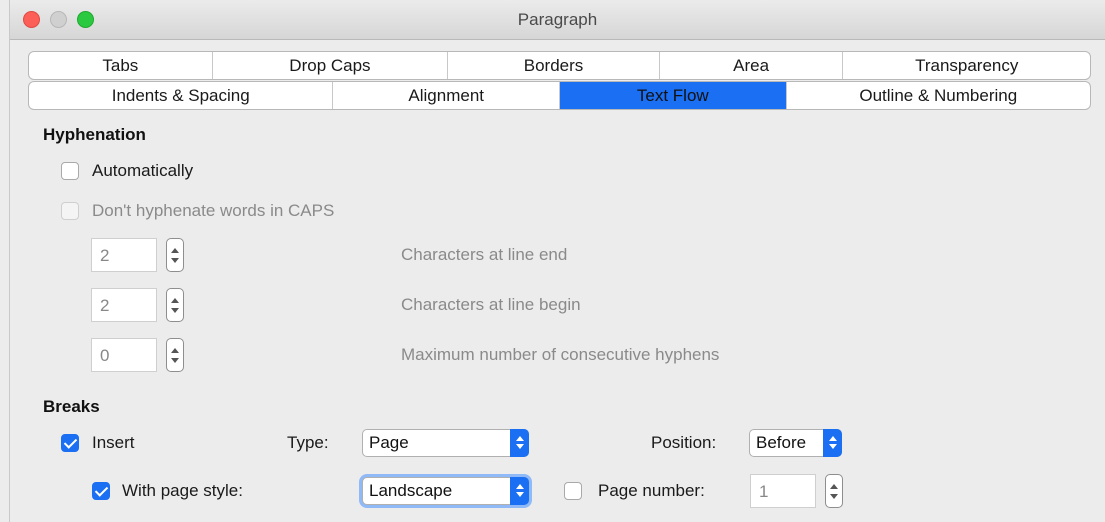 Image resolution: width=1105 pixels, height=522 pixels. I want to click on dont-hyphenate-caps-checkbox, so click(70, 211).